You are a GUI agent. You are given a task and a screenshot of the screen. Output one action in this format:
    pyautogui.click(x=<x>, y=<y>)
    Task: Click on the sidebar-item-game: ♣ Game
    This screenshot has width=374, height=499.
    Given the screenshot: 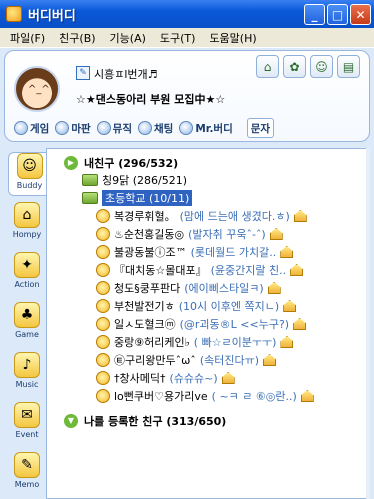 What is the action you would take?
    pyautogui.click(x=27, y=324)
    